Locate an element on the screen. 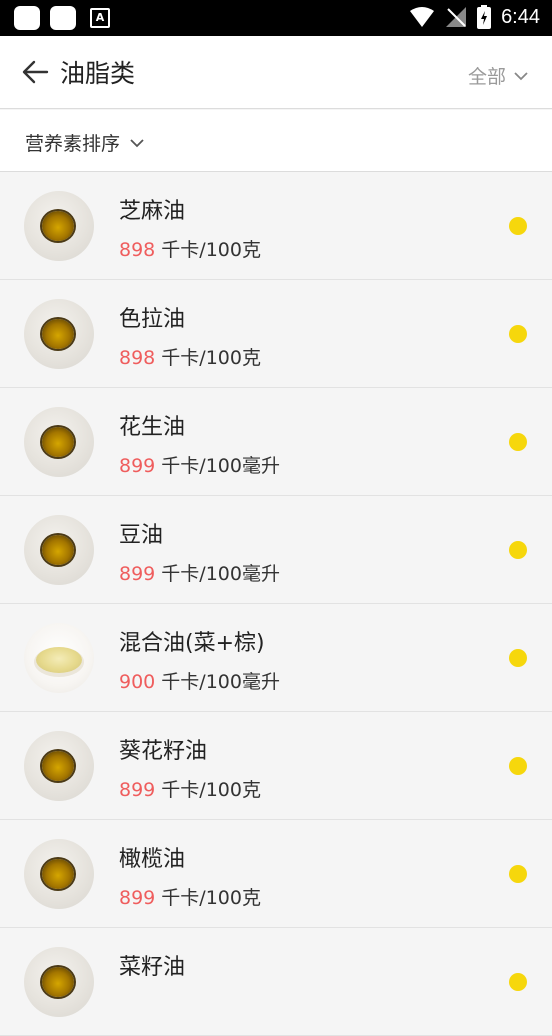 Image resolution: width=552 pixels, height=1036 pixels. battery-charging-icon is located at coordinates (484, 17).